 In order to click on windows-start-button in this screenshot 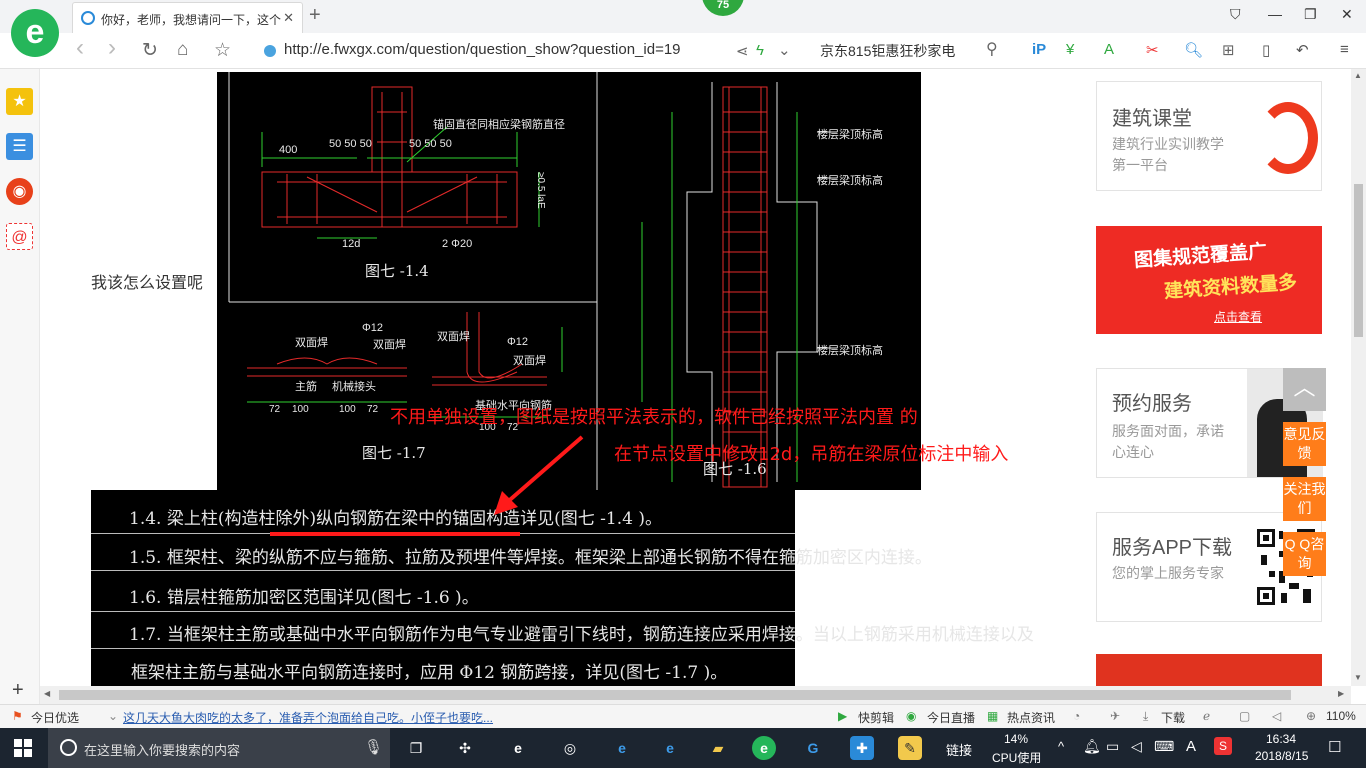, I will do `click(23, 748)`.